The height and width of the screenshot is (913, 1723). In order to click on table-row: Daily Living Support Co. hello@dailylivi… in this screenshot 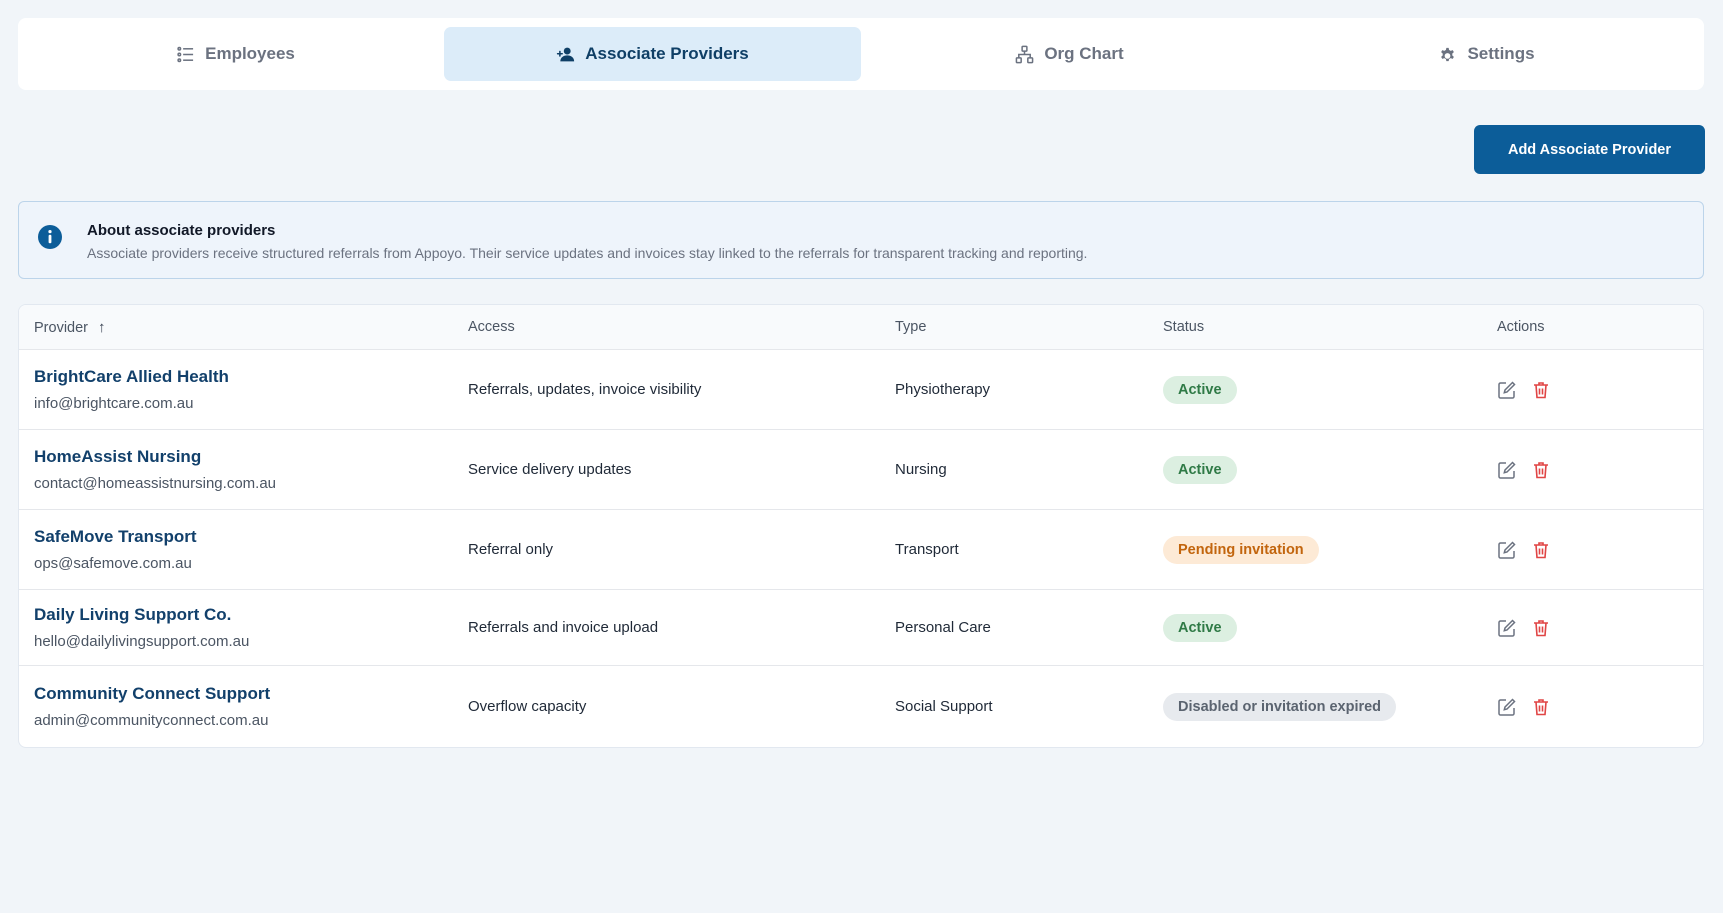, I will do `click(861, 628)`.